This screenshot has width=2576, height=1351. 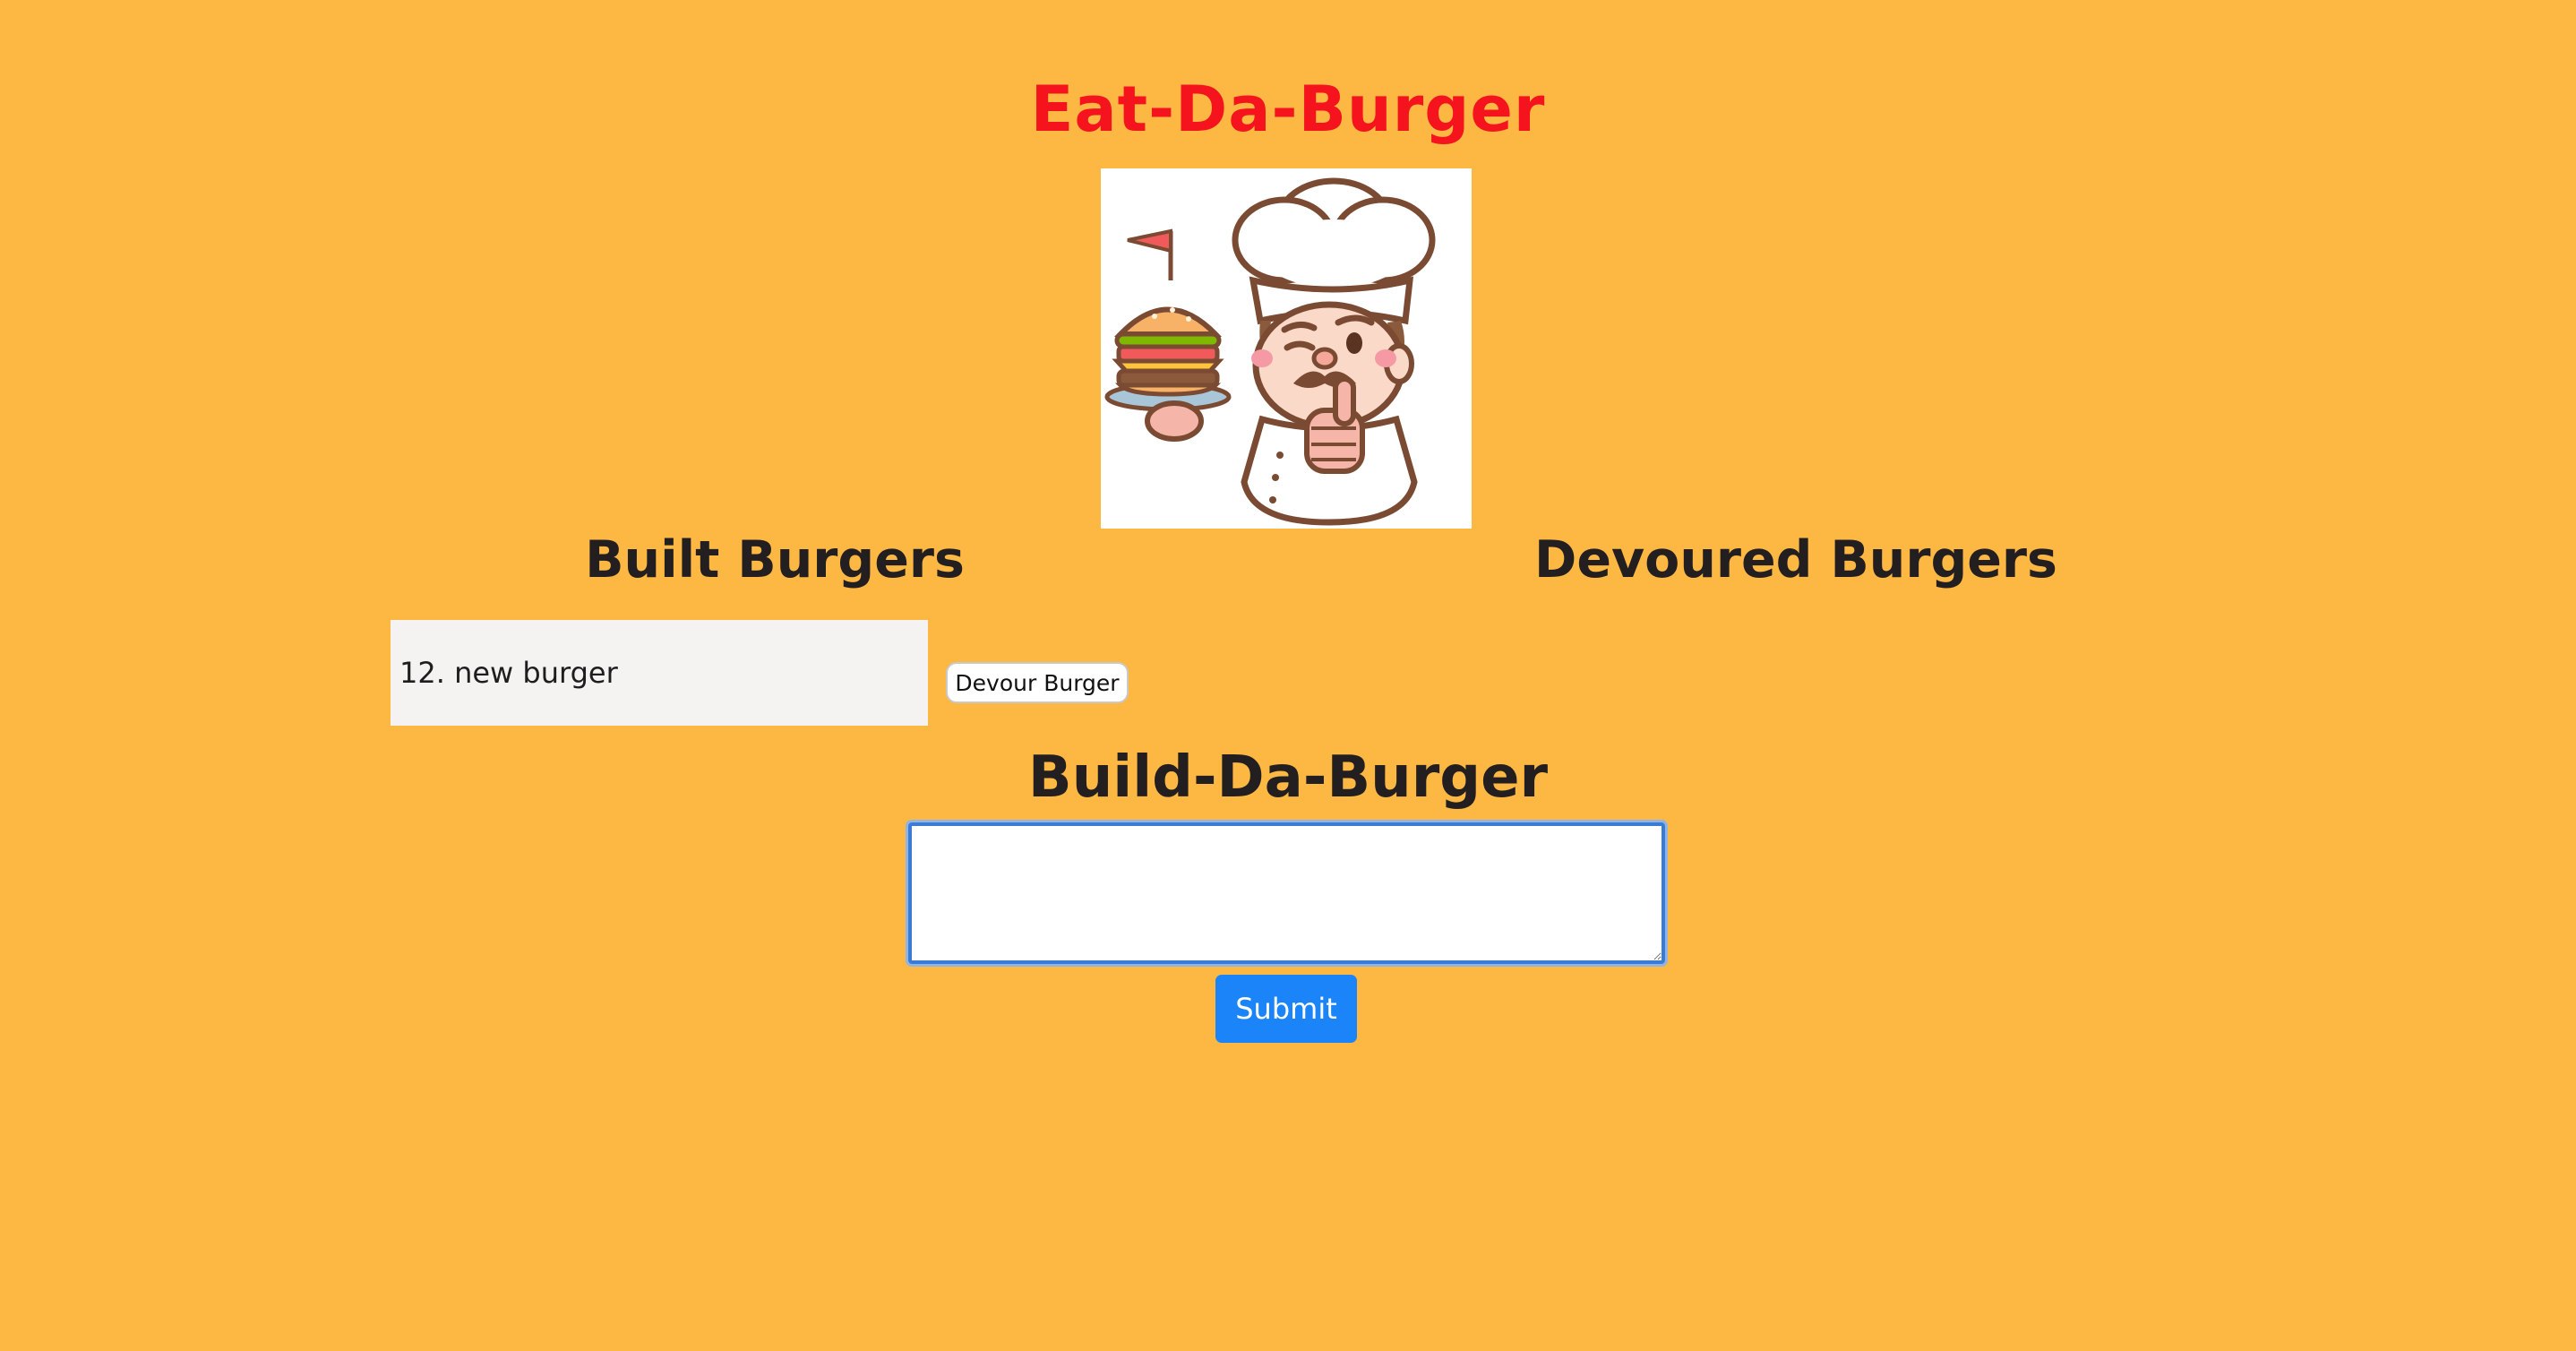 I want to click on built-burgers-heading: Built Burgers, so click(x=775, y=559).